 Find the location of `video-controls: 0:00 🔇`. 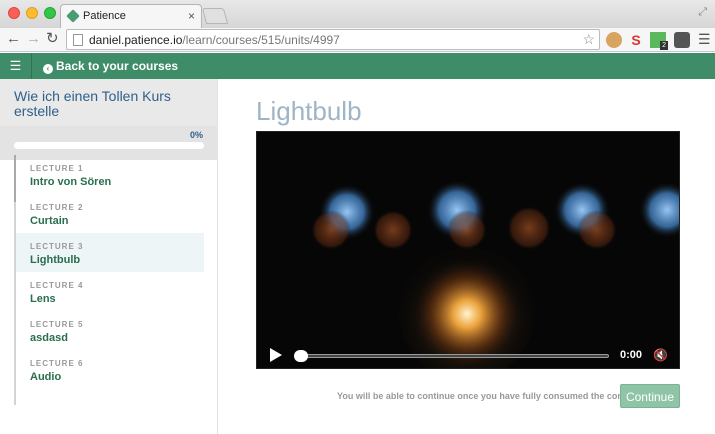

video-controls: 0:00 🔇 is located at coordinates (469, 355).